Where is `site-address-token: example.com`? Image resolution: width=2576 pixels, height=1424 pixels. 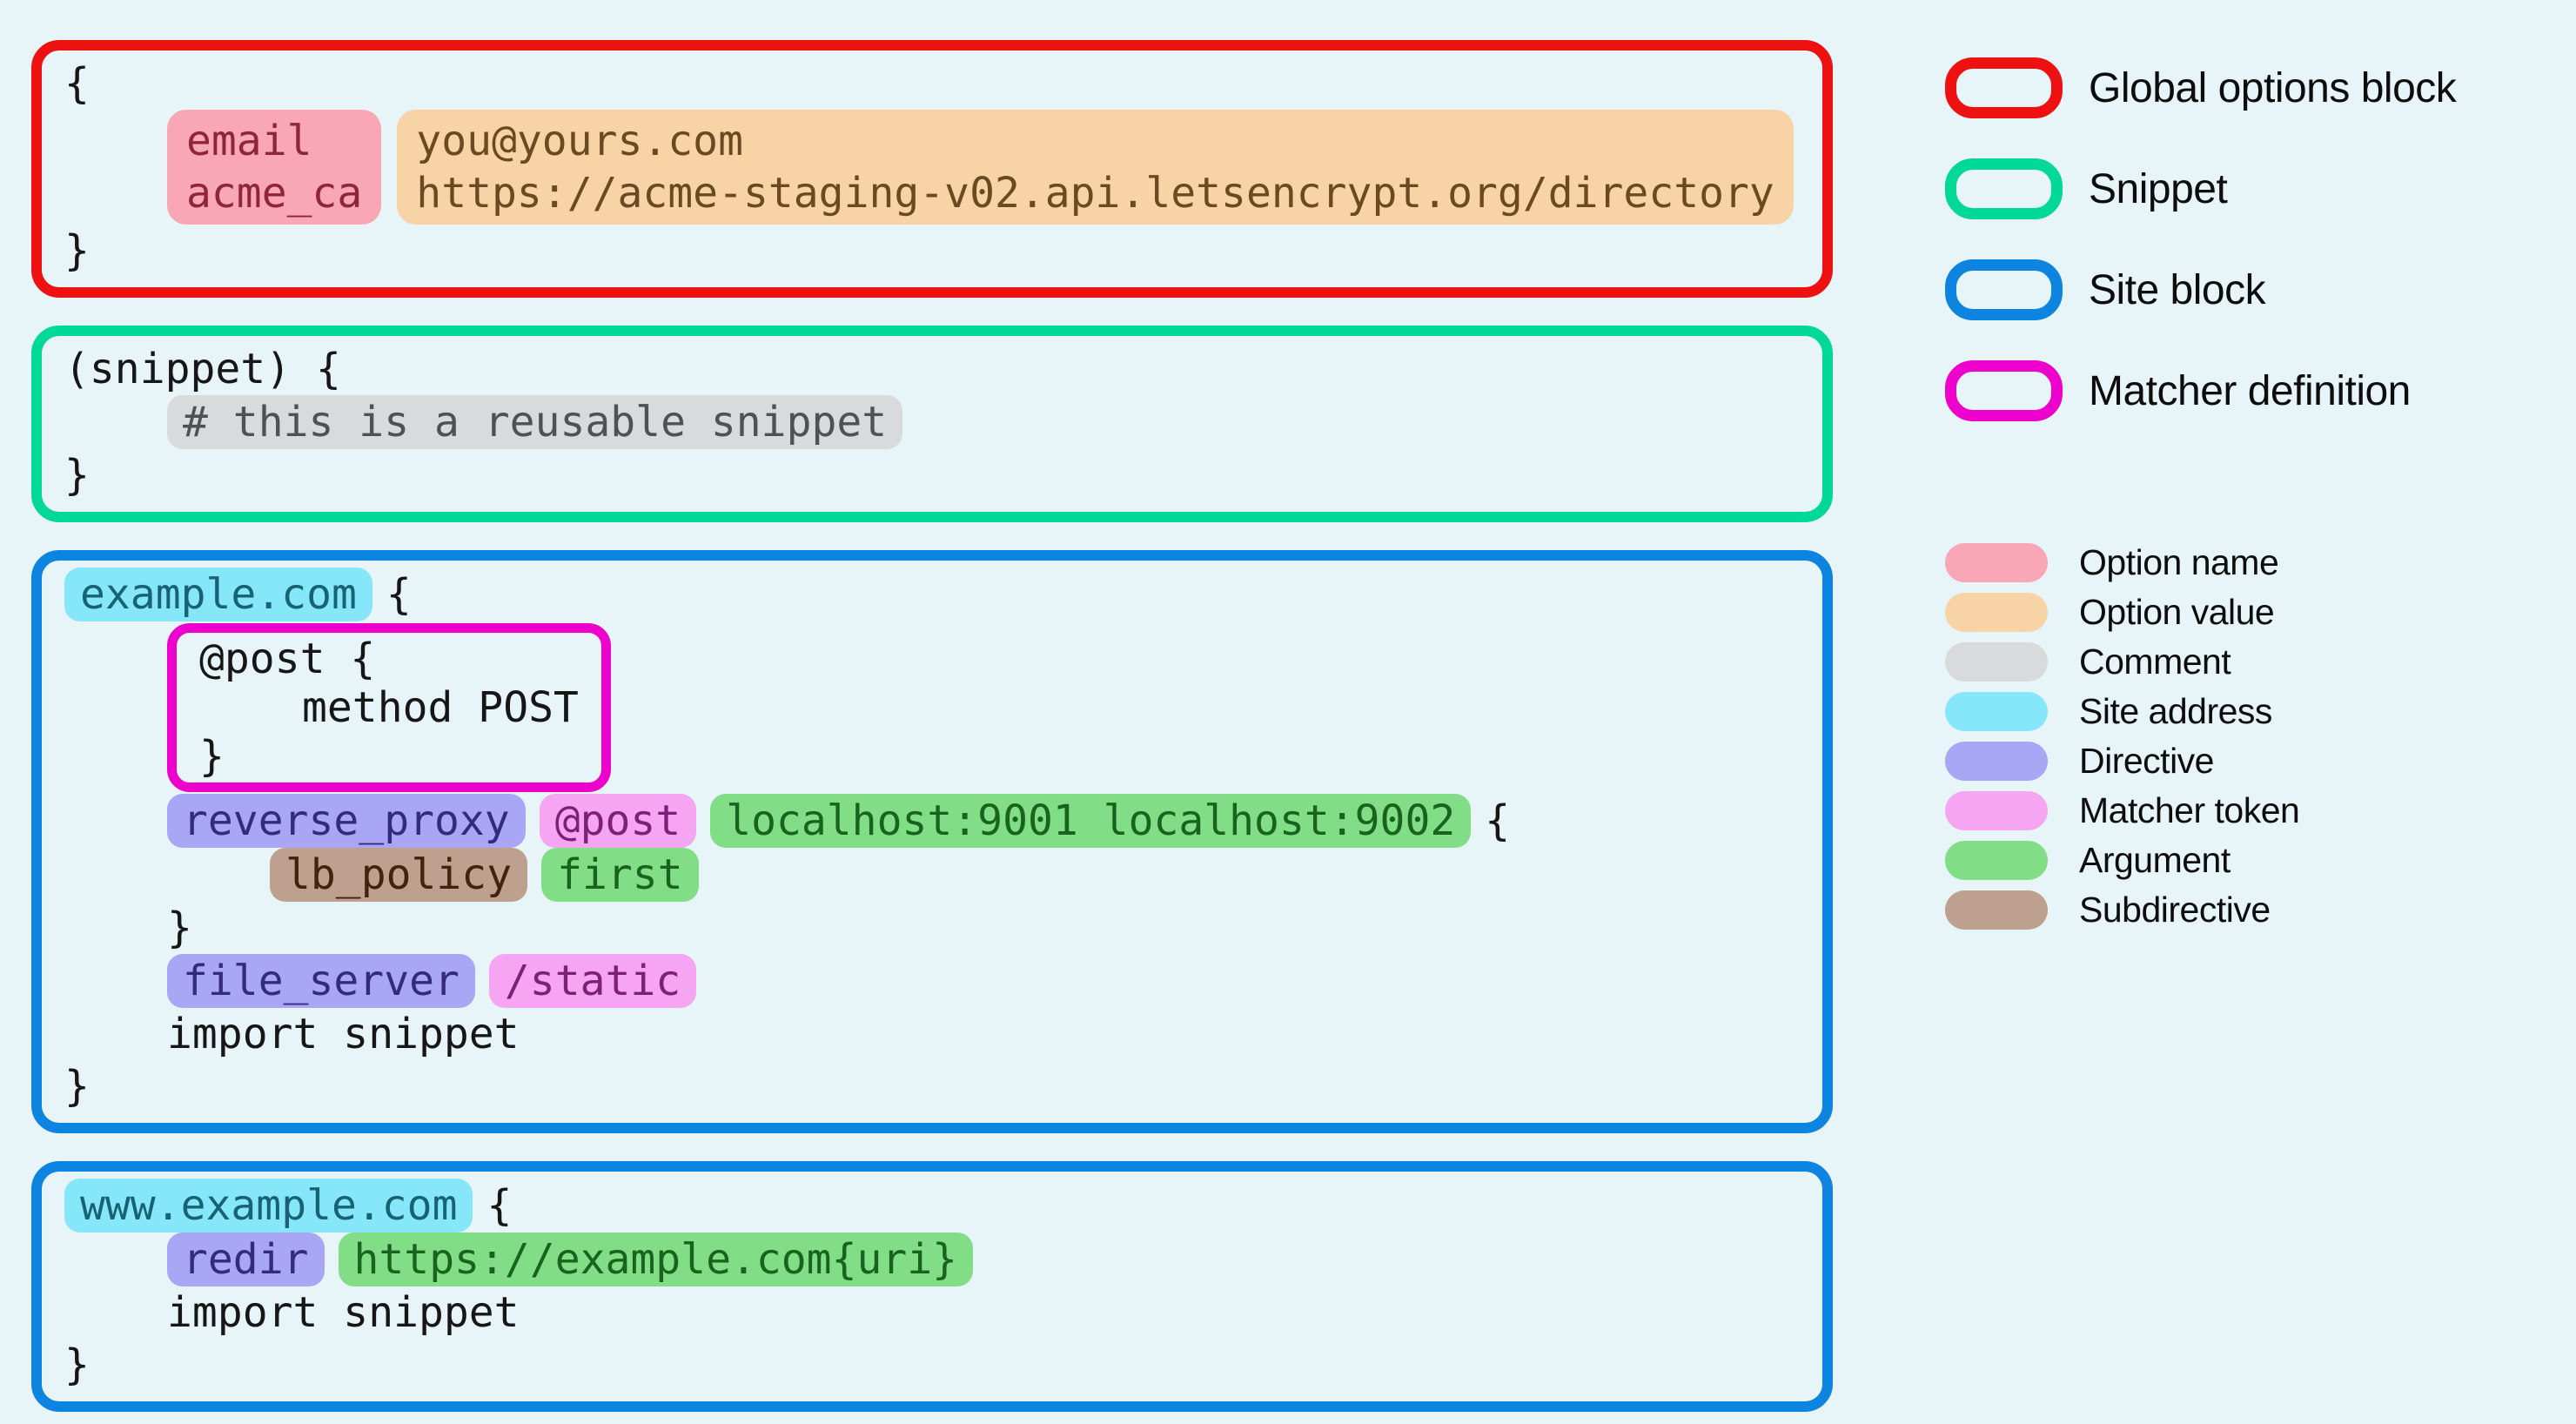 site-address-token: example.com is located at coordinates (218, 594).